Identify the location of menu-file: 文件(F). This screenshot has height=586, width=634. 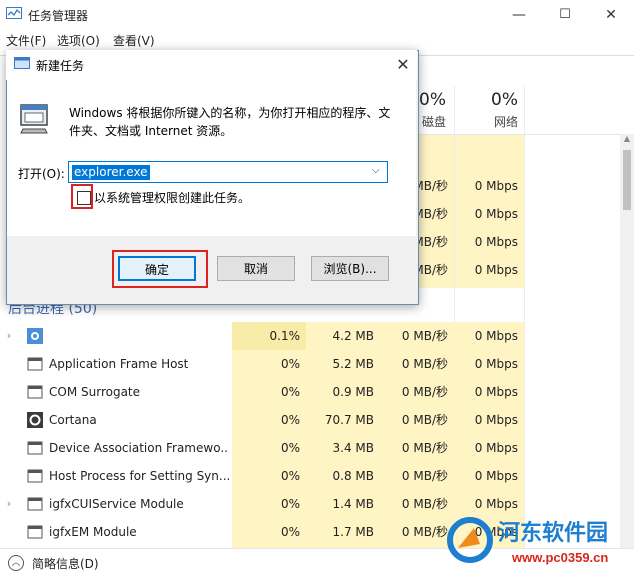
(26, 40).